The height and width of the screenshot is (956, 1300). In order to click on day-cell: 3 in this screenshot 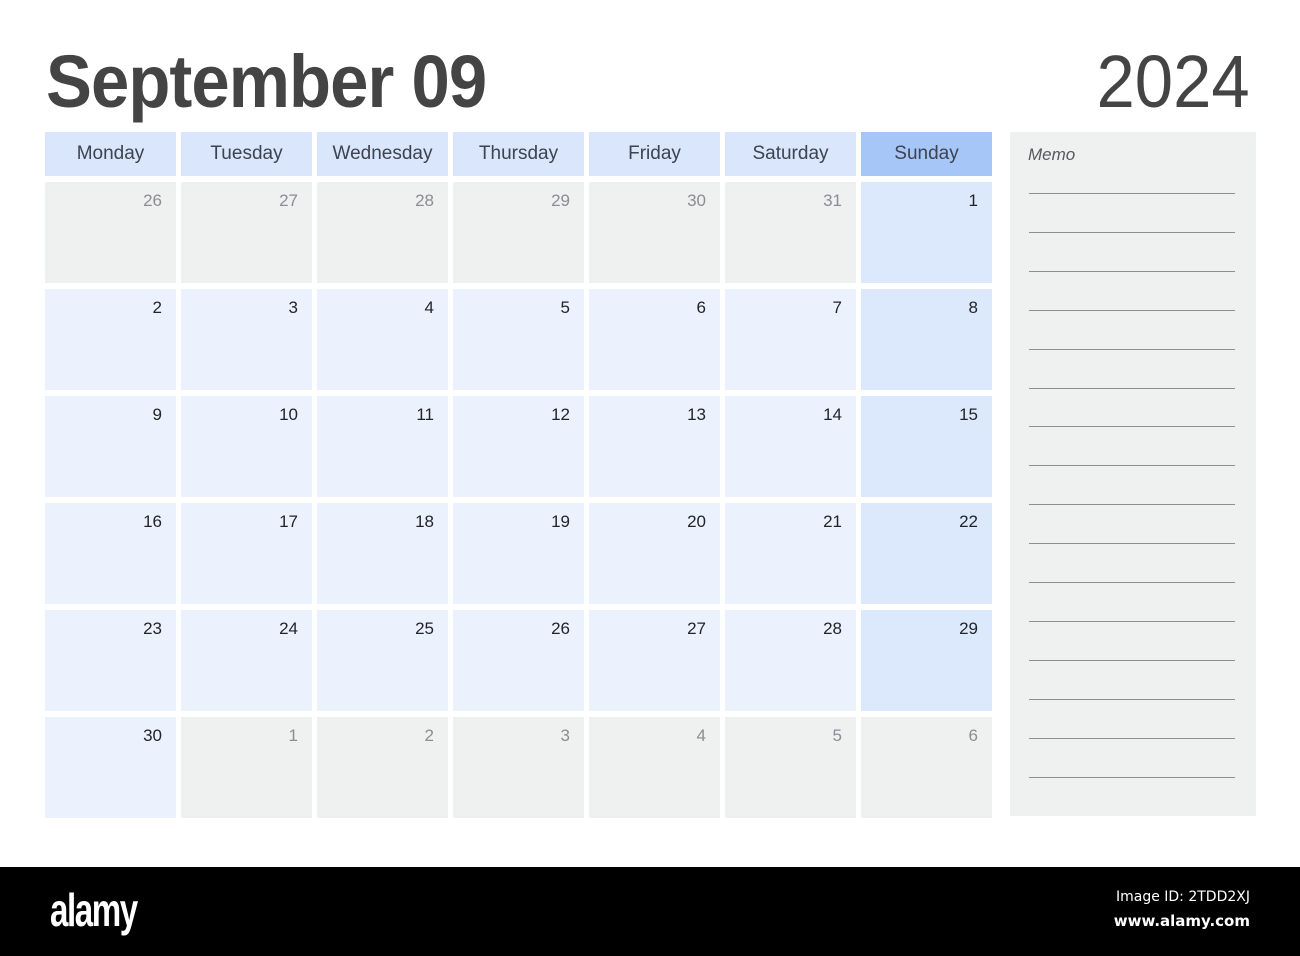, I will do `click(246, 339)`.